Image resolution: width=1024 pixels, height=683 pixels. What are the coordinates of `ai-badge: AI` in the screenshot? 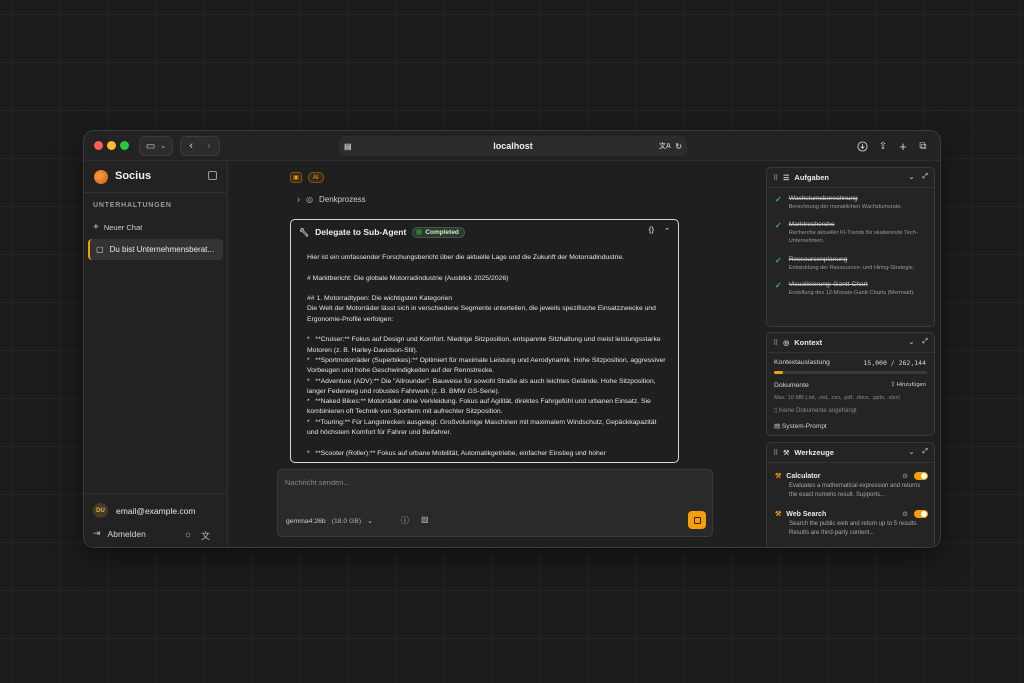 It's located at (316, 177).